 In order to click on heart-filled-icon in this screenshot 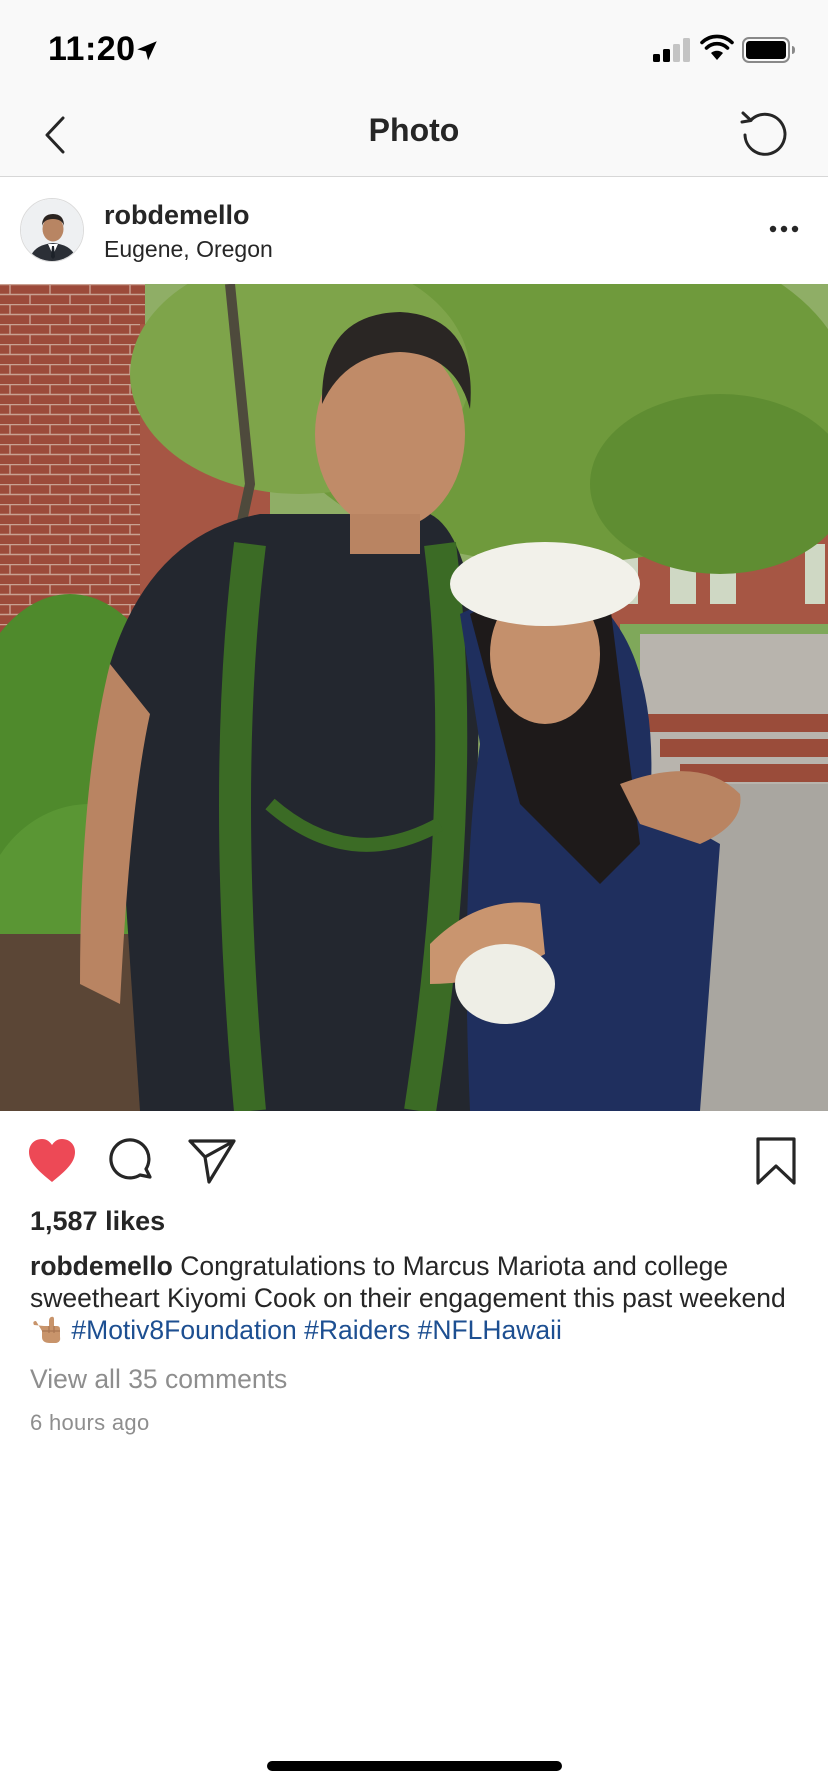, I will do `click(52, 1160)`.